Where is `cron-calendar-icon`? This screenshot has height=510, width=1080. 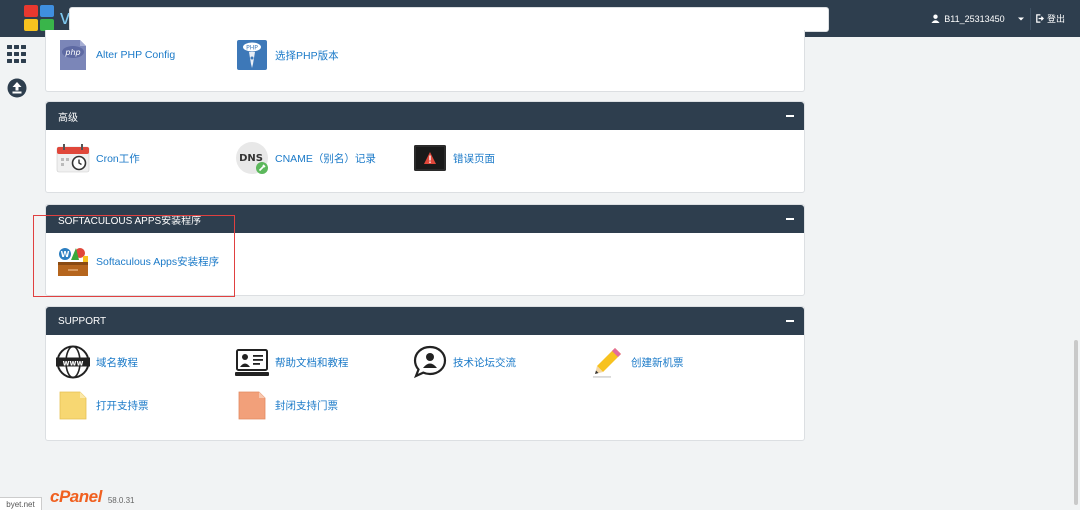 cron-calendar-icon is located at coordinates (73, 158).